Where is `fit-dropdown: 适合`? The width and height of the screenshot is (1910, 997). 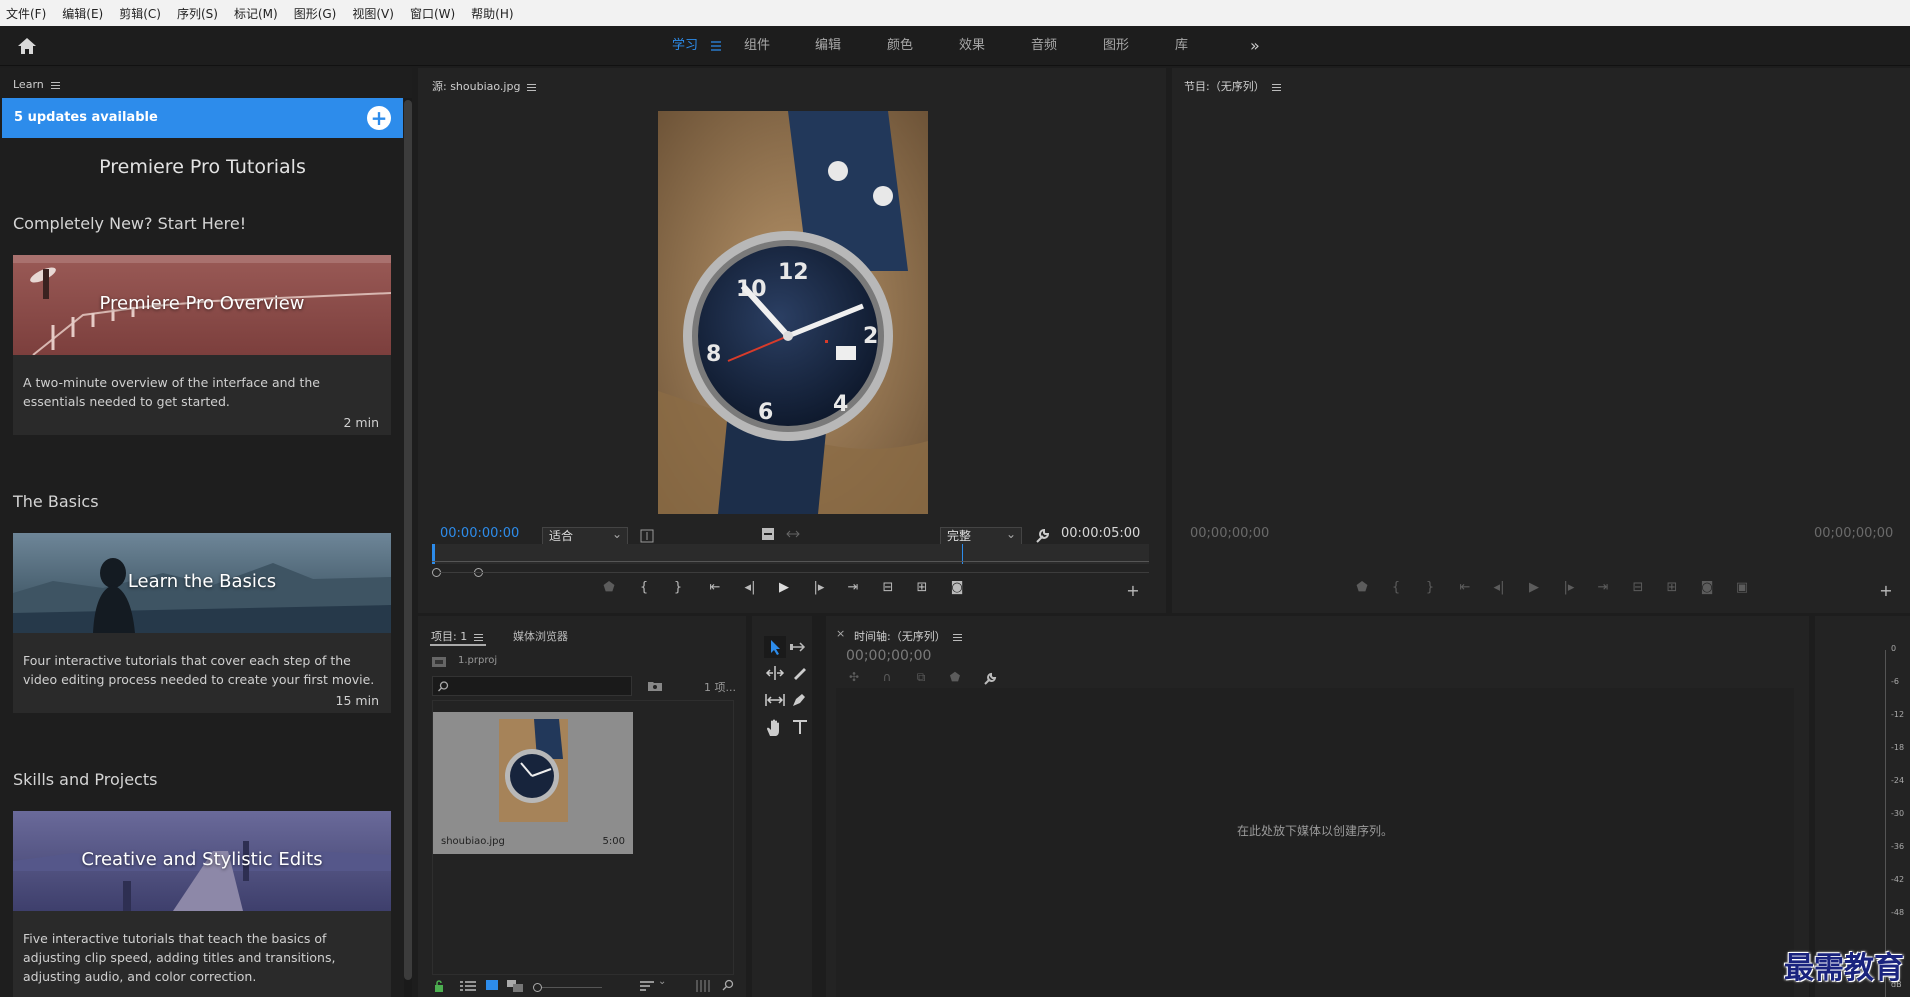
fit-dropdown: 适合 is located at coordinates (585, 535).